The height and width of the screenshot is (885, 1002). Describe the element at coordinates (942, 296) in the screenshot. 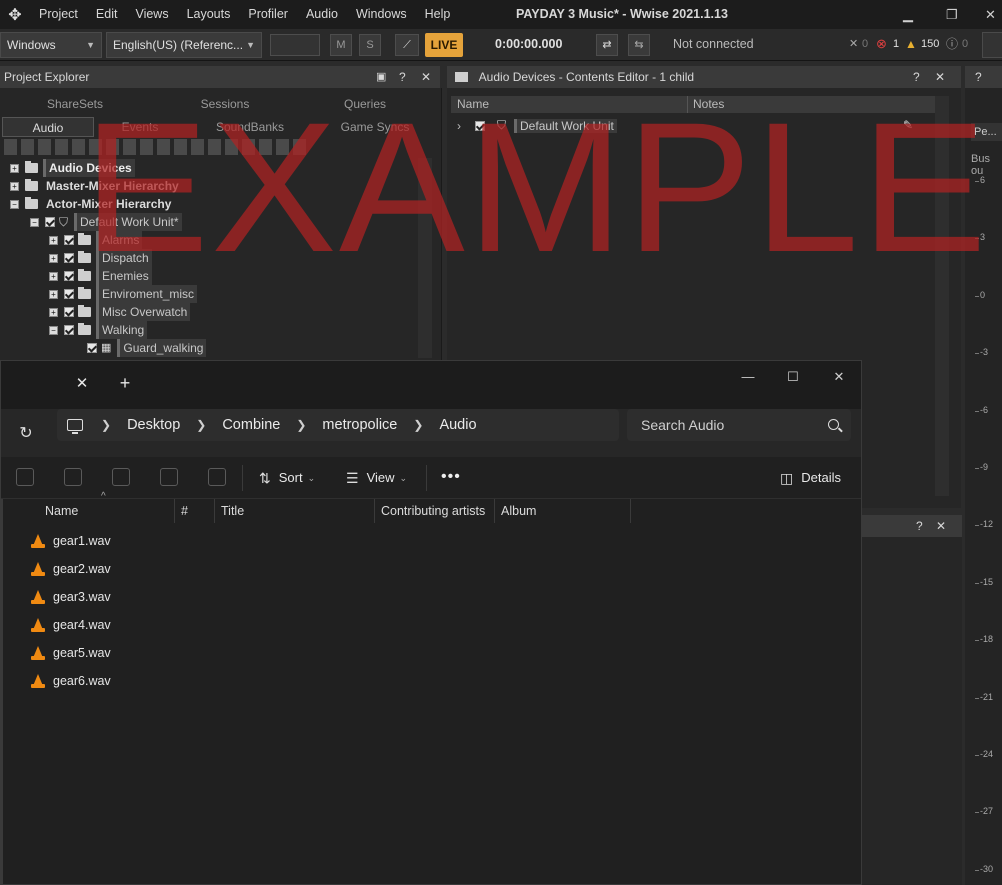

I see `contents-scrollbar` at that location.